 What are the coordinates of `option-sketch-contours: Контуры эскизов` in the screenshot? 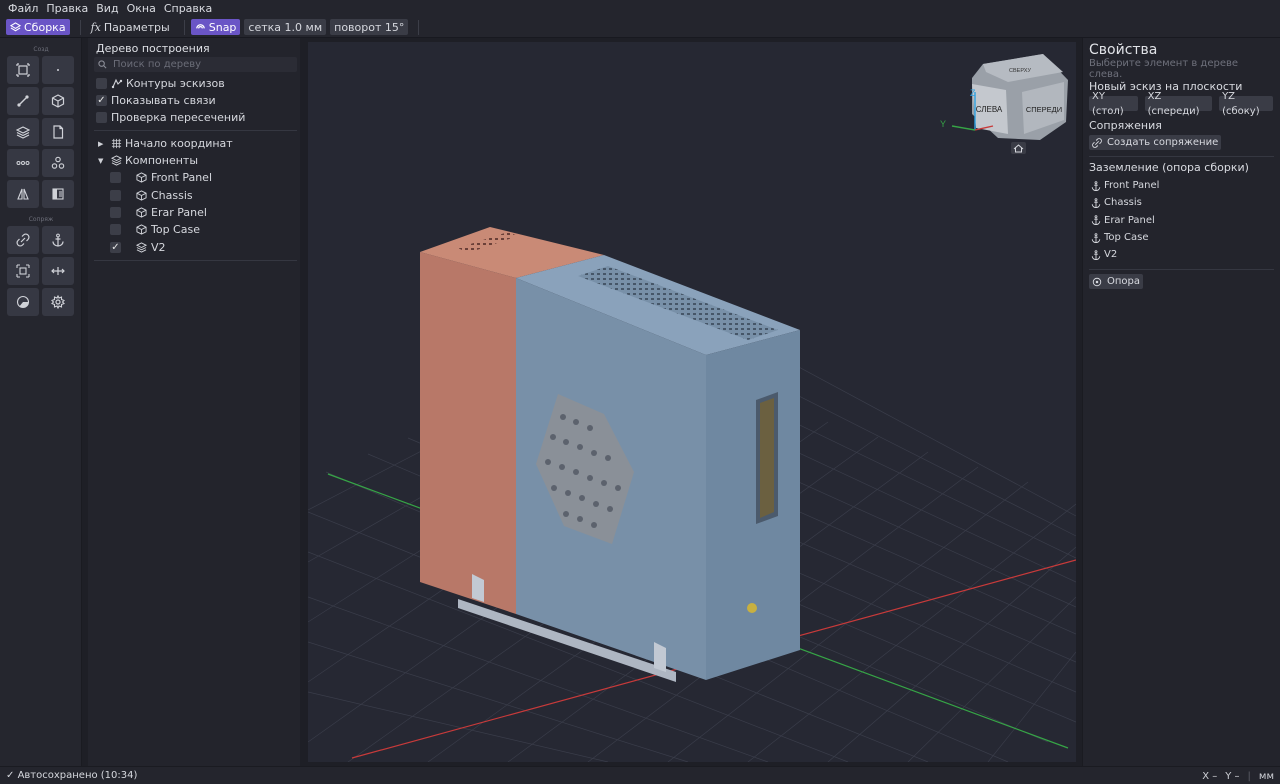 It's located at (194, 83).